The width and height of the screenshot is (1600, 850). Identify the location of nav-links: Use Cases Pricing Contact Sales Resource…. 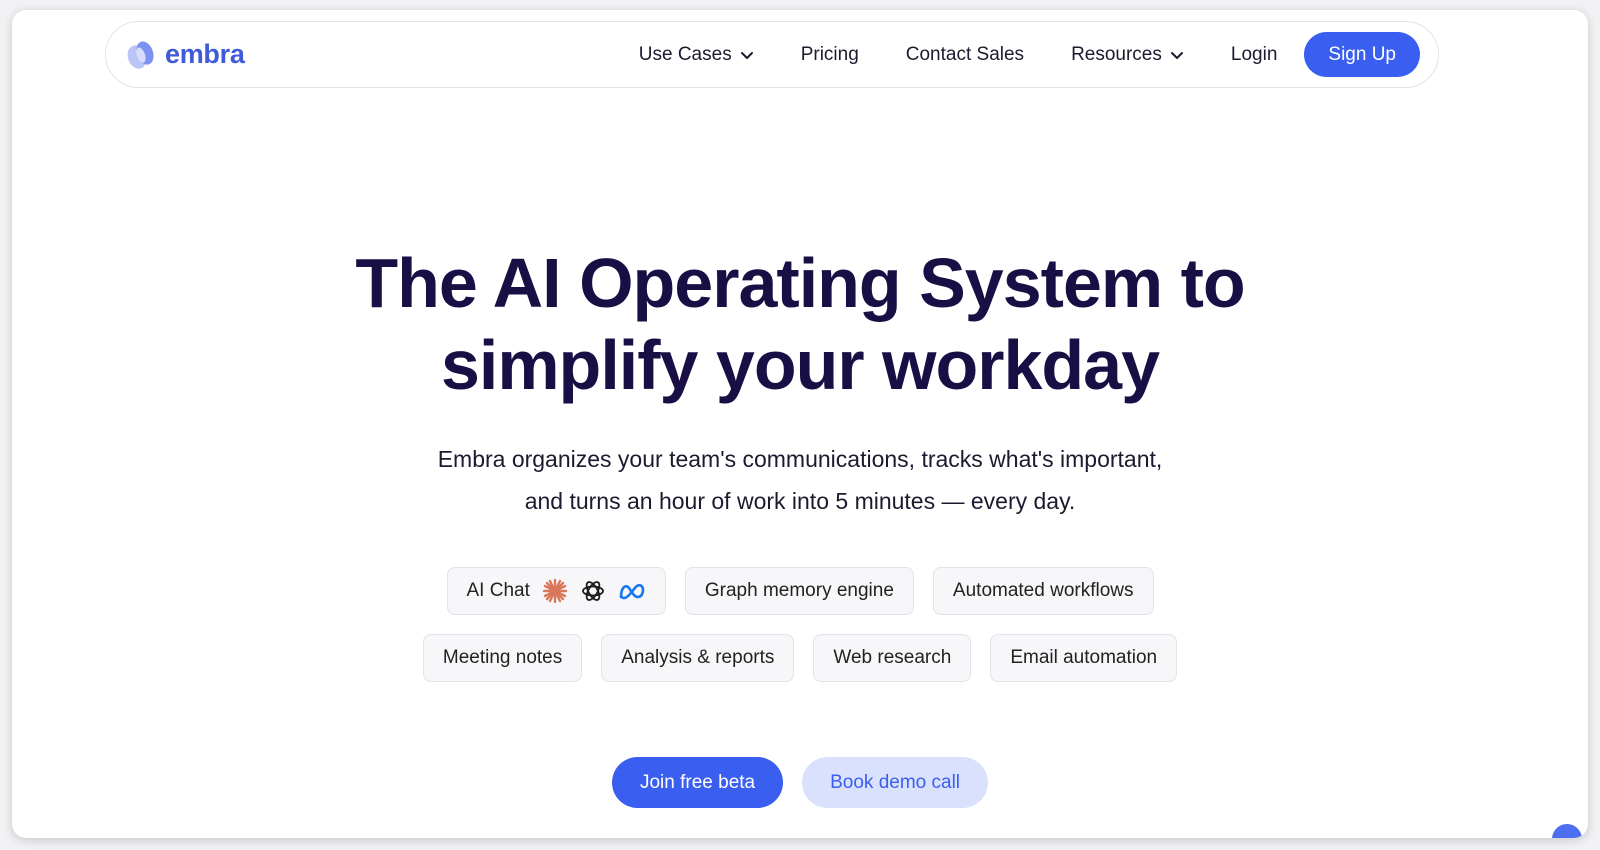
(1029, 54).